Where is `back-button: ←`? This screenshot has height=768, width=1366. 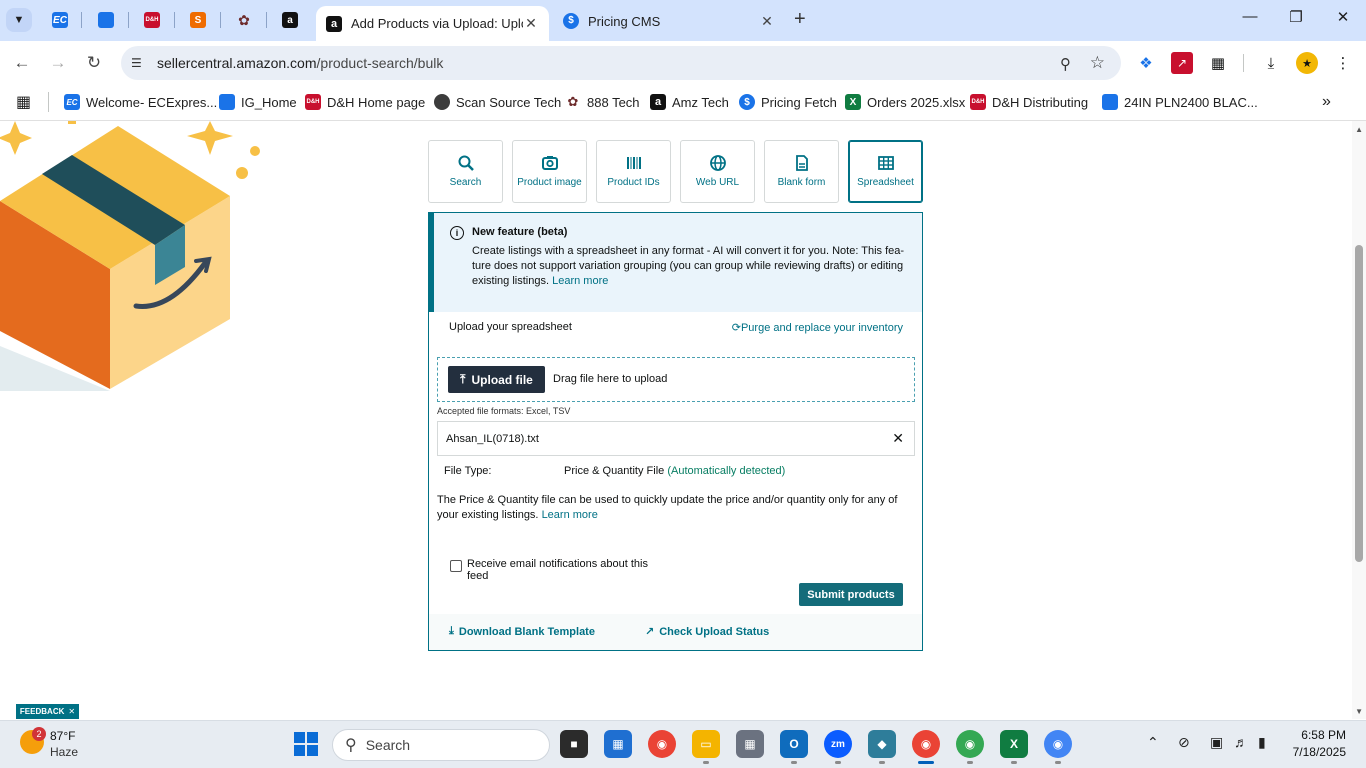
back-button: ← is located at coordinates (22, 63).